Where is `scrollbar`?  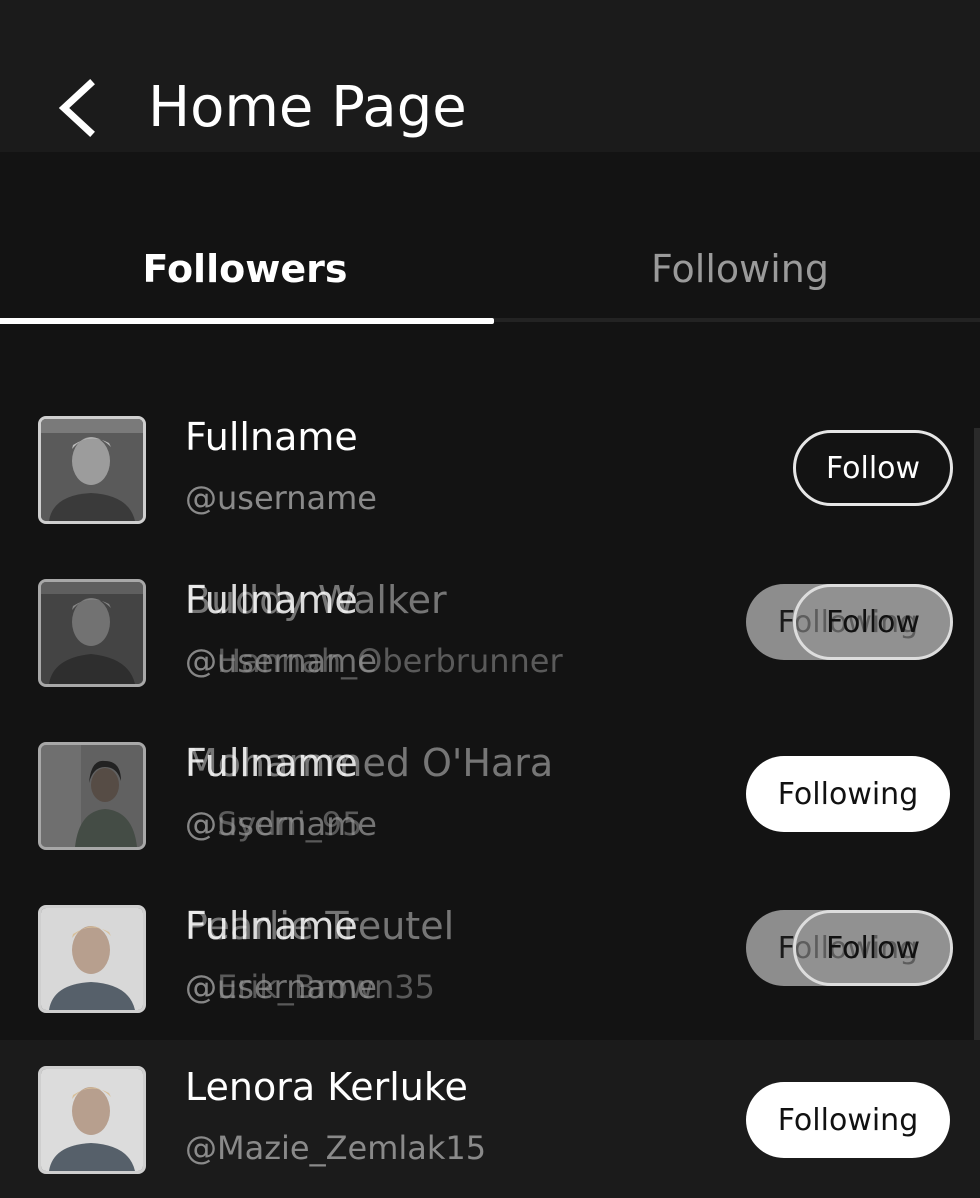 scrollbar is located at coordinates (977, 753).